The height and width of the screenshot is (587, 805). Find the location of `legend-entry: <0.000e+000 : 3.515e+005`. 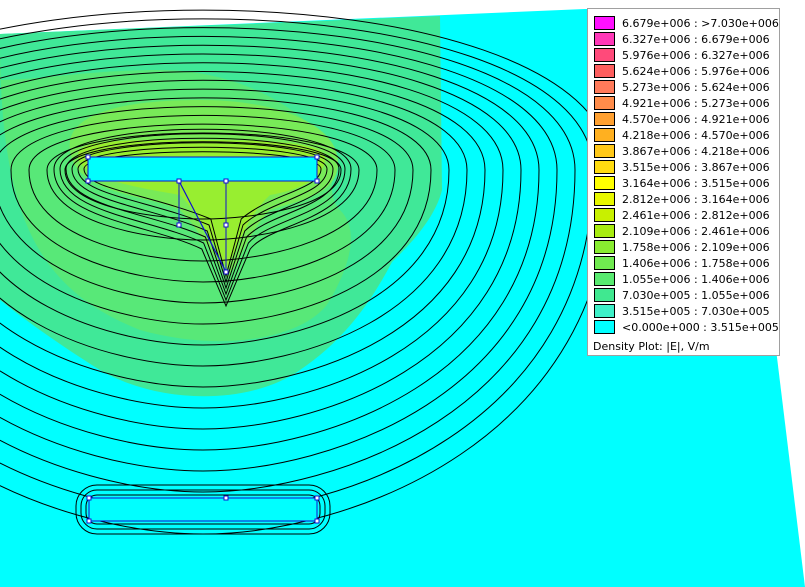

legend-entry: <0.000e+000 : 3.515e+005 is located at coordinates (686, 327).